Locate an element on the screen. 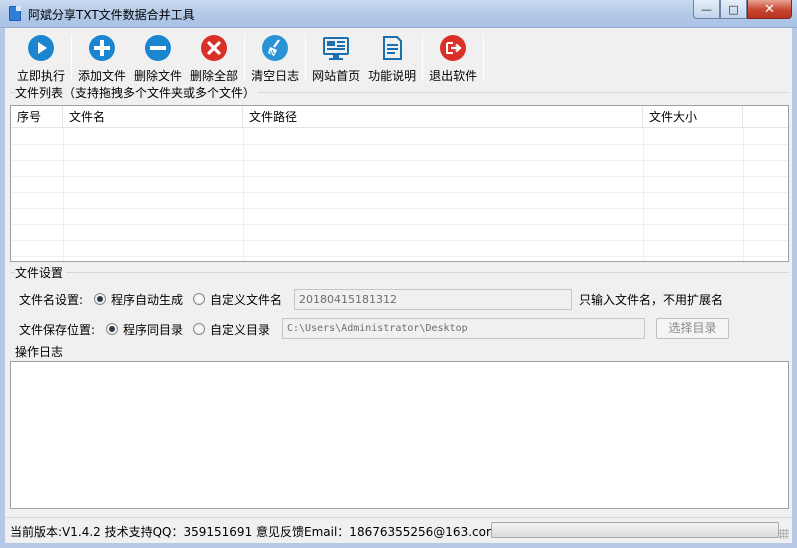 The width and height of the screenshot is (797, 548). website-home-button: 网站首页 is located at coordinates (336, 57).